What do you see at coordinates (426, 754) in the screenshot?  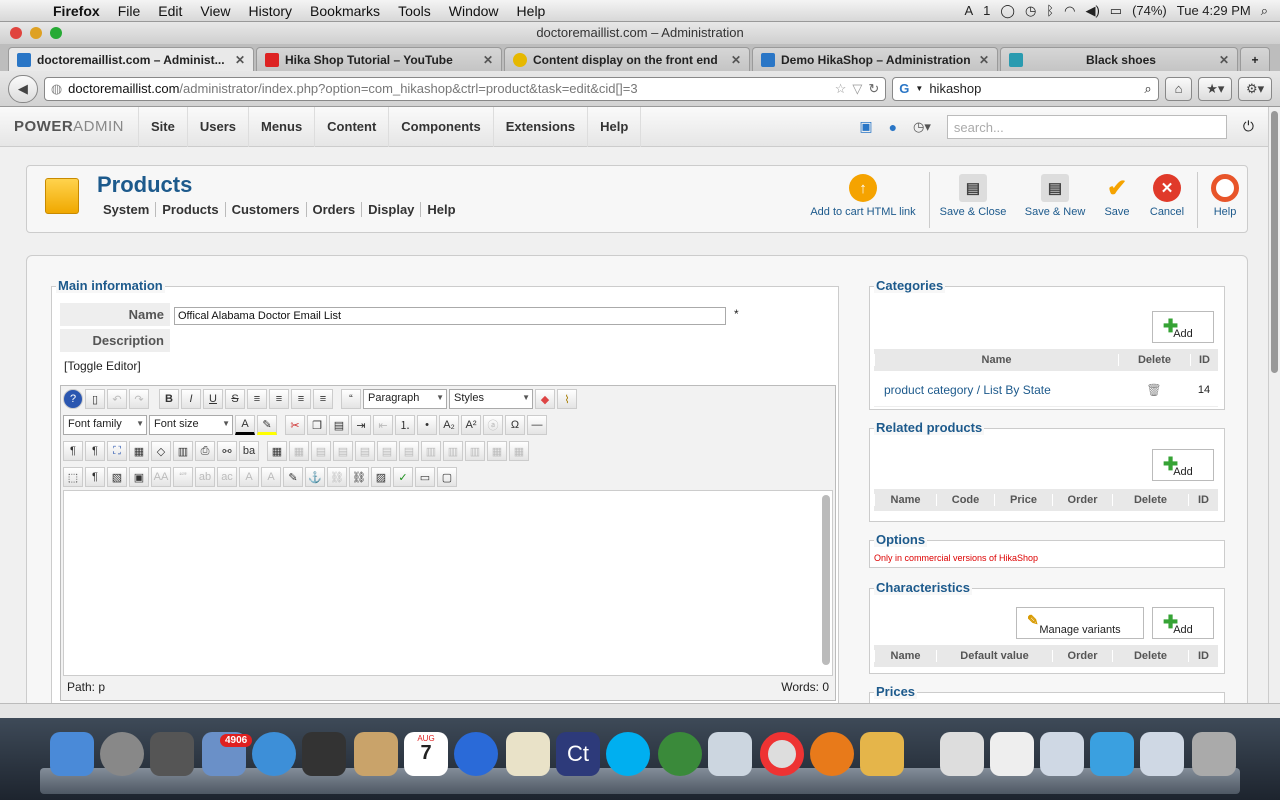 I see `calendar-icon: AUG 7` at bounding box center [426, 754].